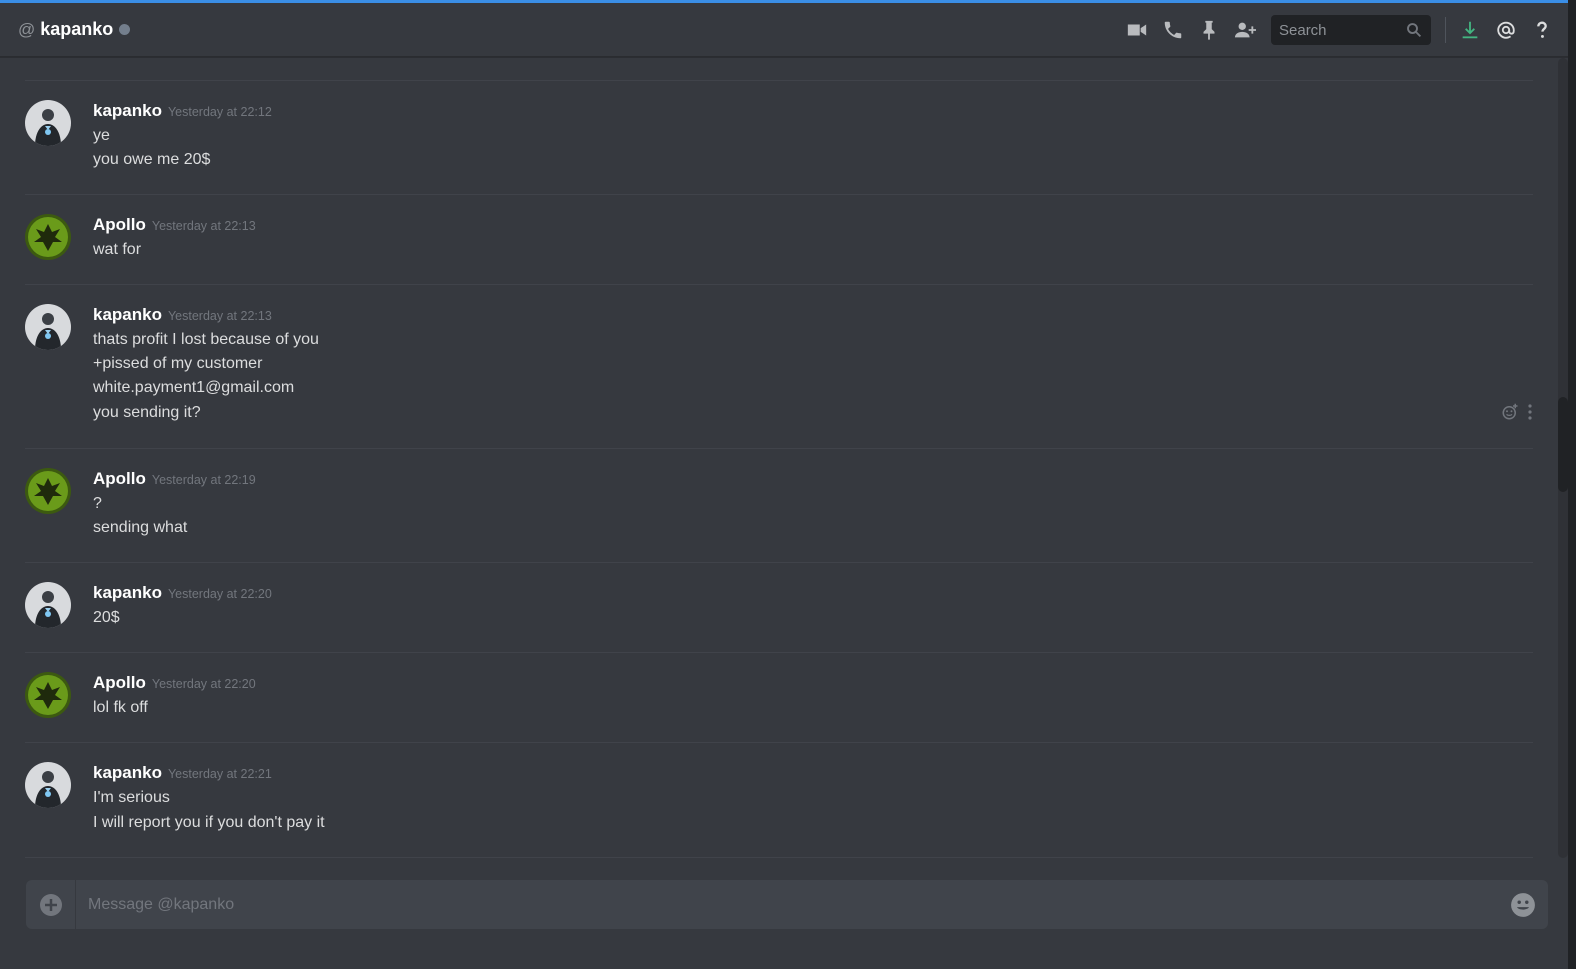 The width and height of the screenshot is (1576, 969). Describe the element at coordinates (140, 527) in the screenshot. I see `message-text: sending what` at that location.